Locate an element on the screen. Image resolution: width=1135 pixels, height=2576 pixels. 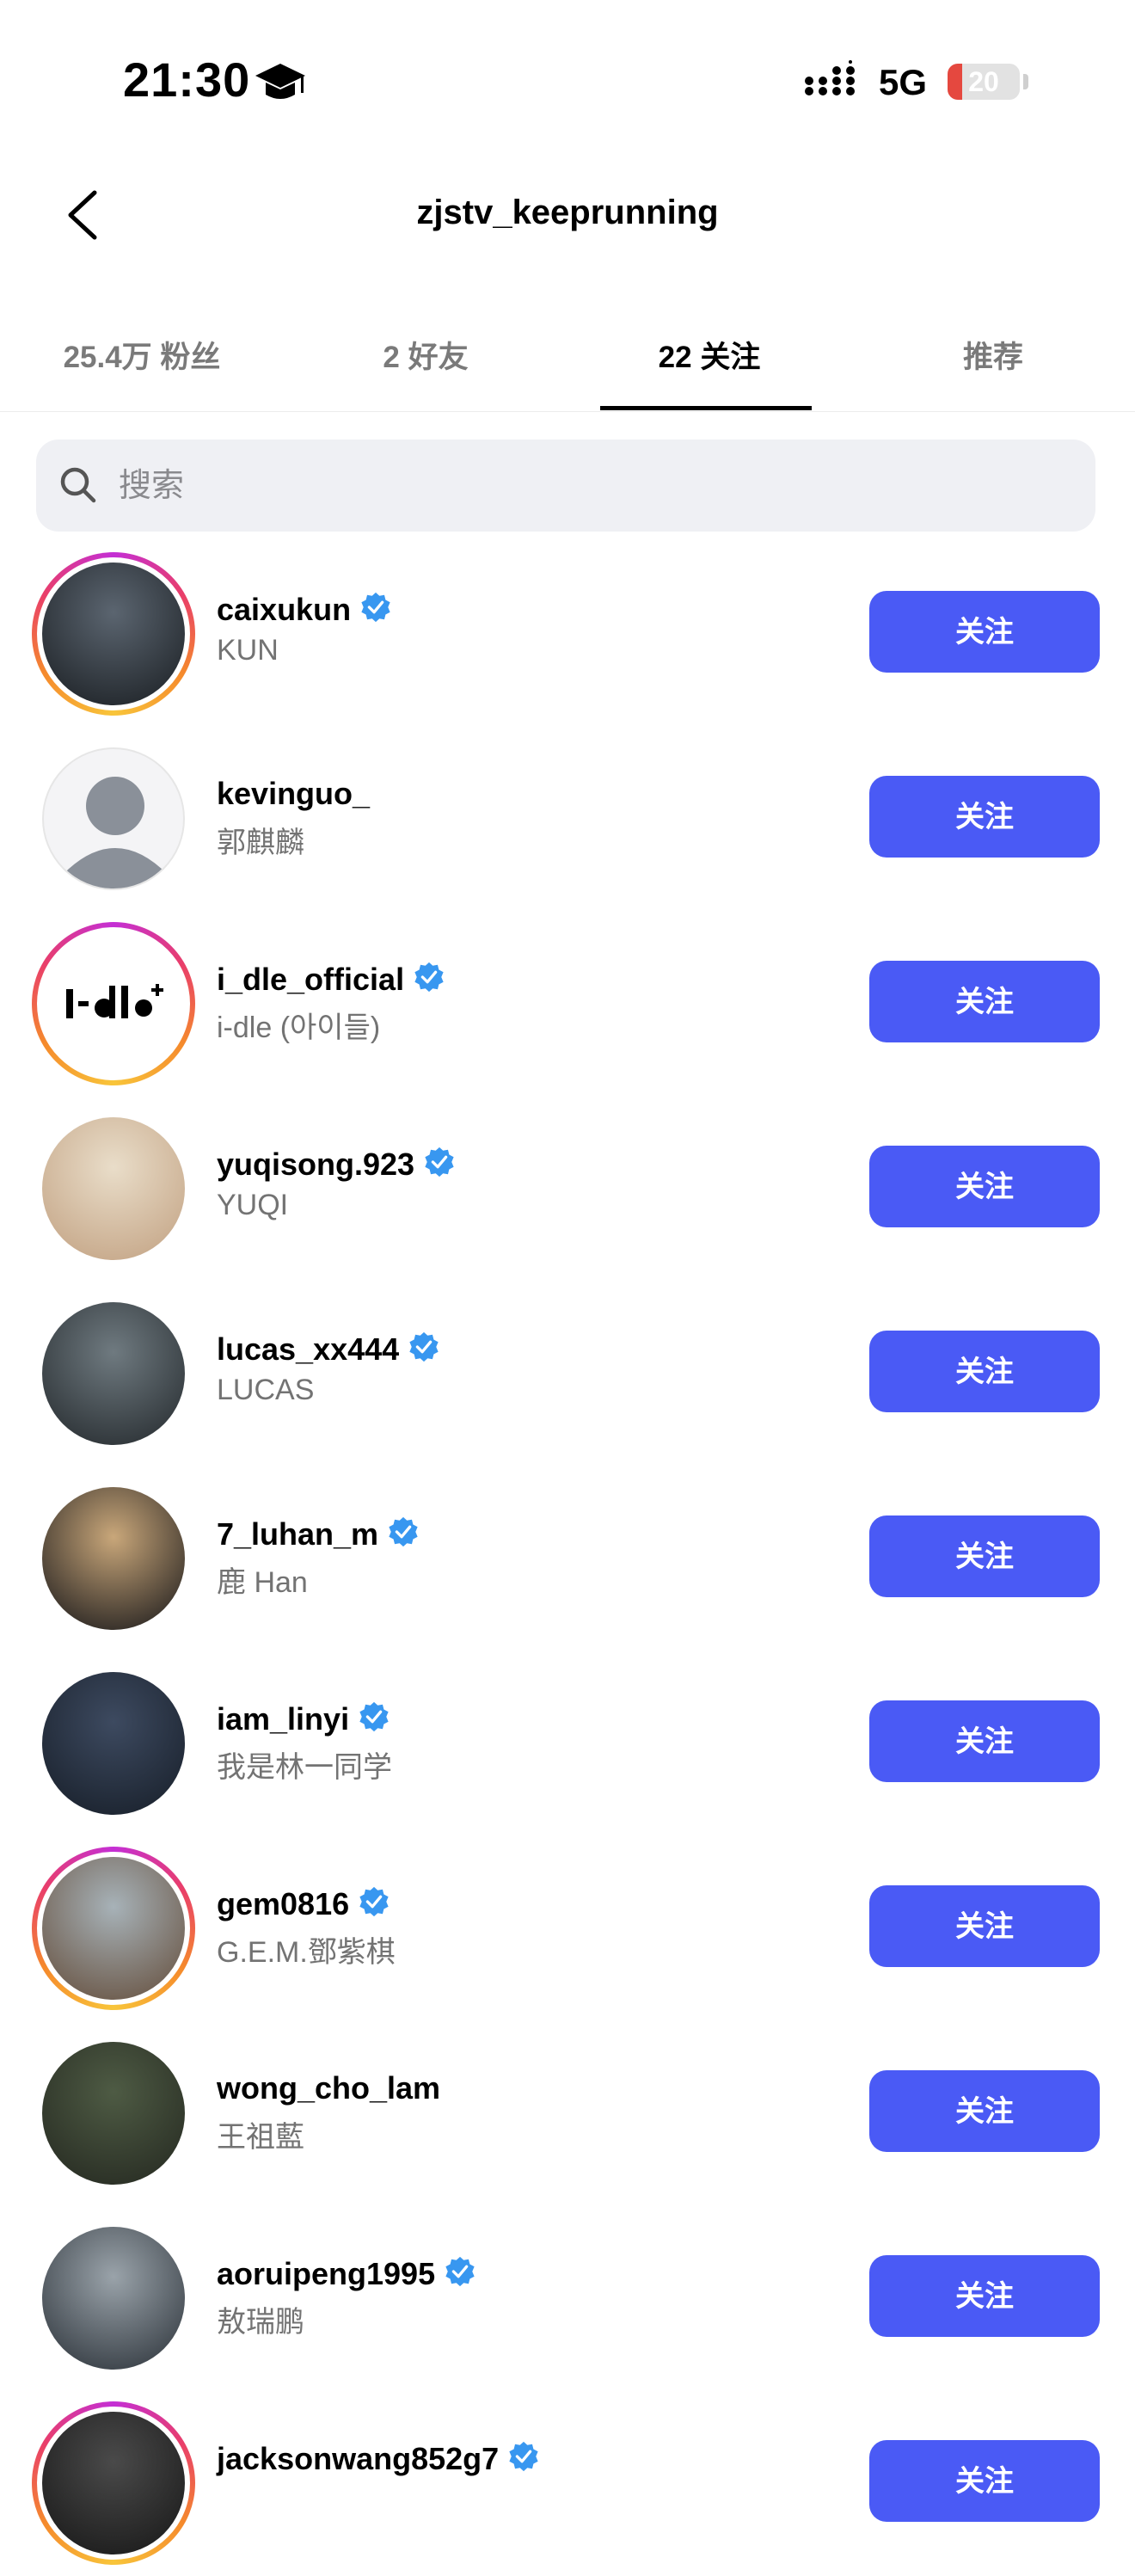
search-icon is located at coordinates (78, 487).